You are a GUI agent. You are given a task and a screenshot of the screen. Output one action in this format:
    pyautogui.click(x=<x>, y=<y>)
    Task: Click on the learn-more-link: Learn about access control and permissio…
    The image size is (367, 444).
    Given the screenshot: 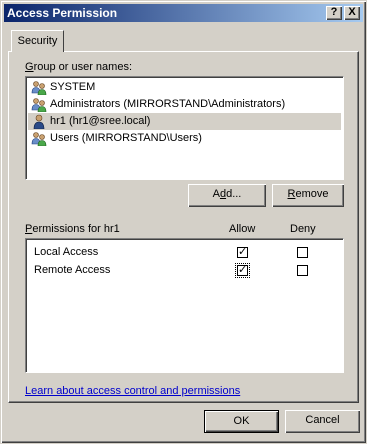 What is the action you would take?
    pyautogui.click(x=132, y=391)
    